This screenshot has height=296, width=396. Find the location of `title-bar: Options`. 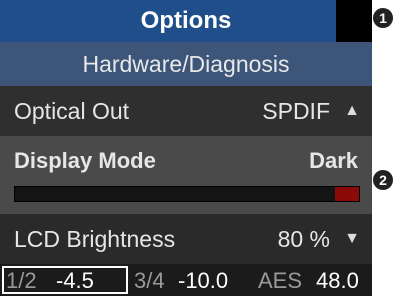

title-bar: Options is located at coordinates (186, 21).